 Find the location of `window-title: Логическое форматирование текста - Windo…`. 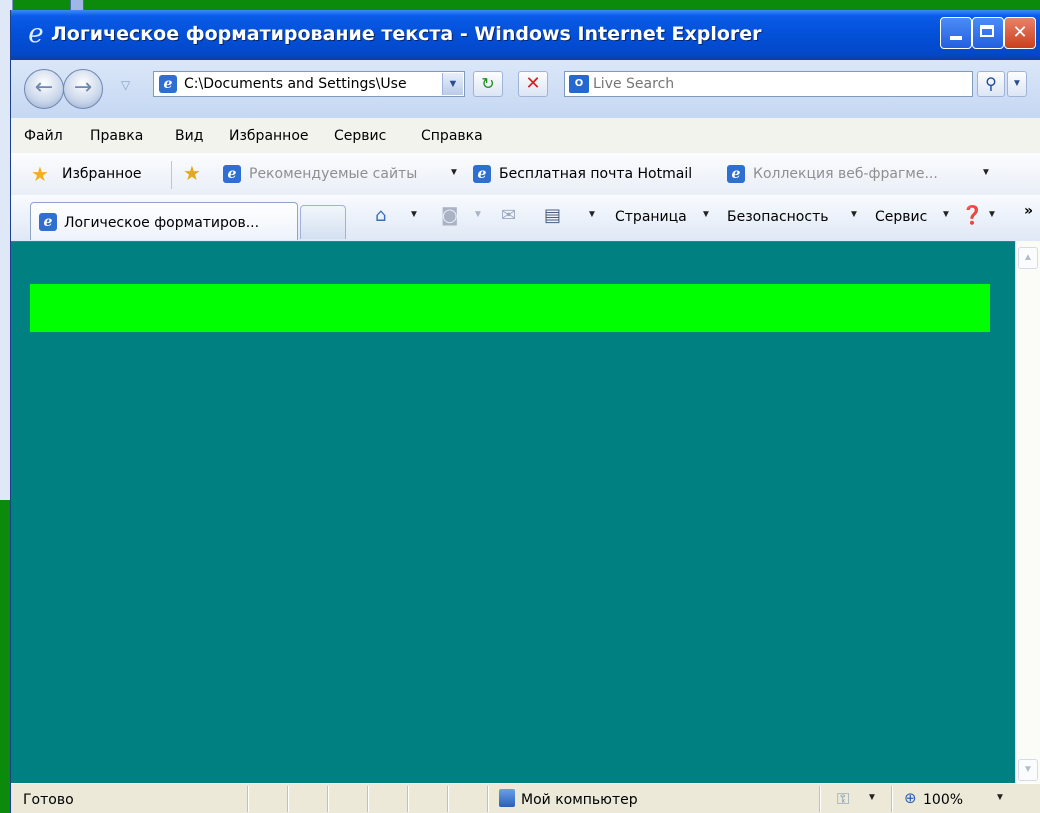

window-title: Логическое форматирование текста - Windo… is located at coordinates (406, 34).